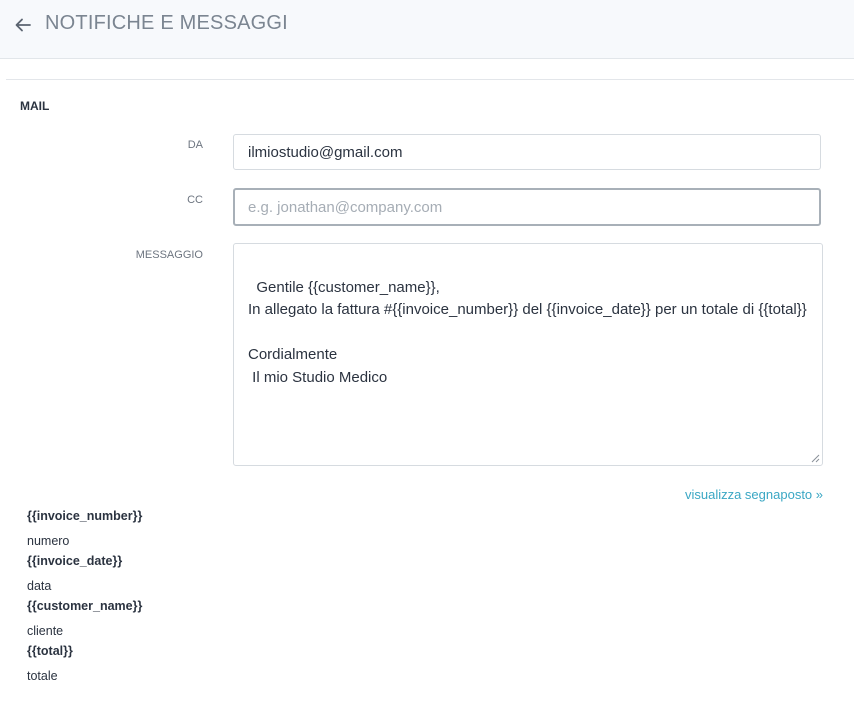  I want to click on section-label-mail: MAIL, so click(35, 106).